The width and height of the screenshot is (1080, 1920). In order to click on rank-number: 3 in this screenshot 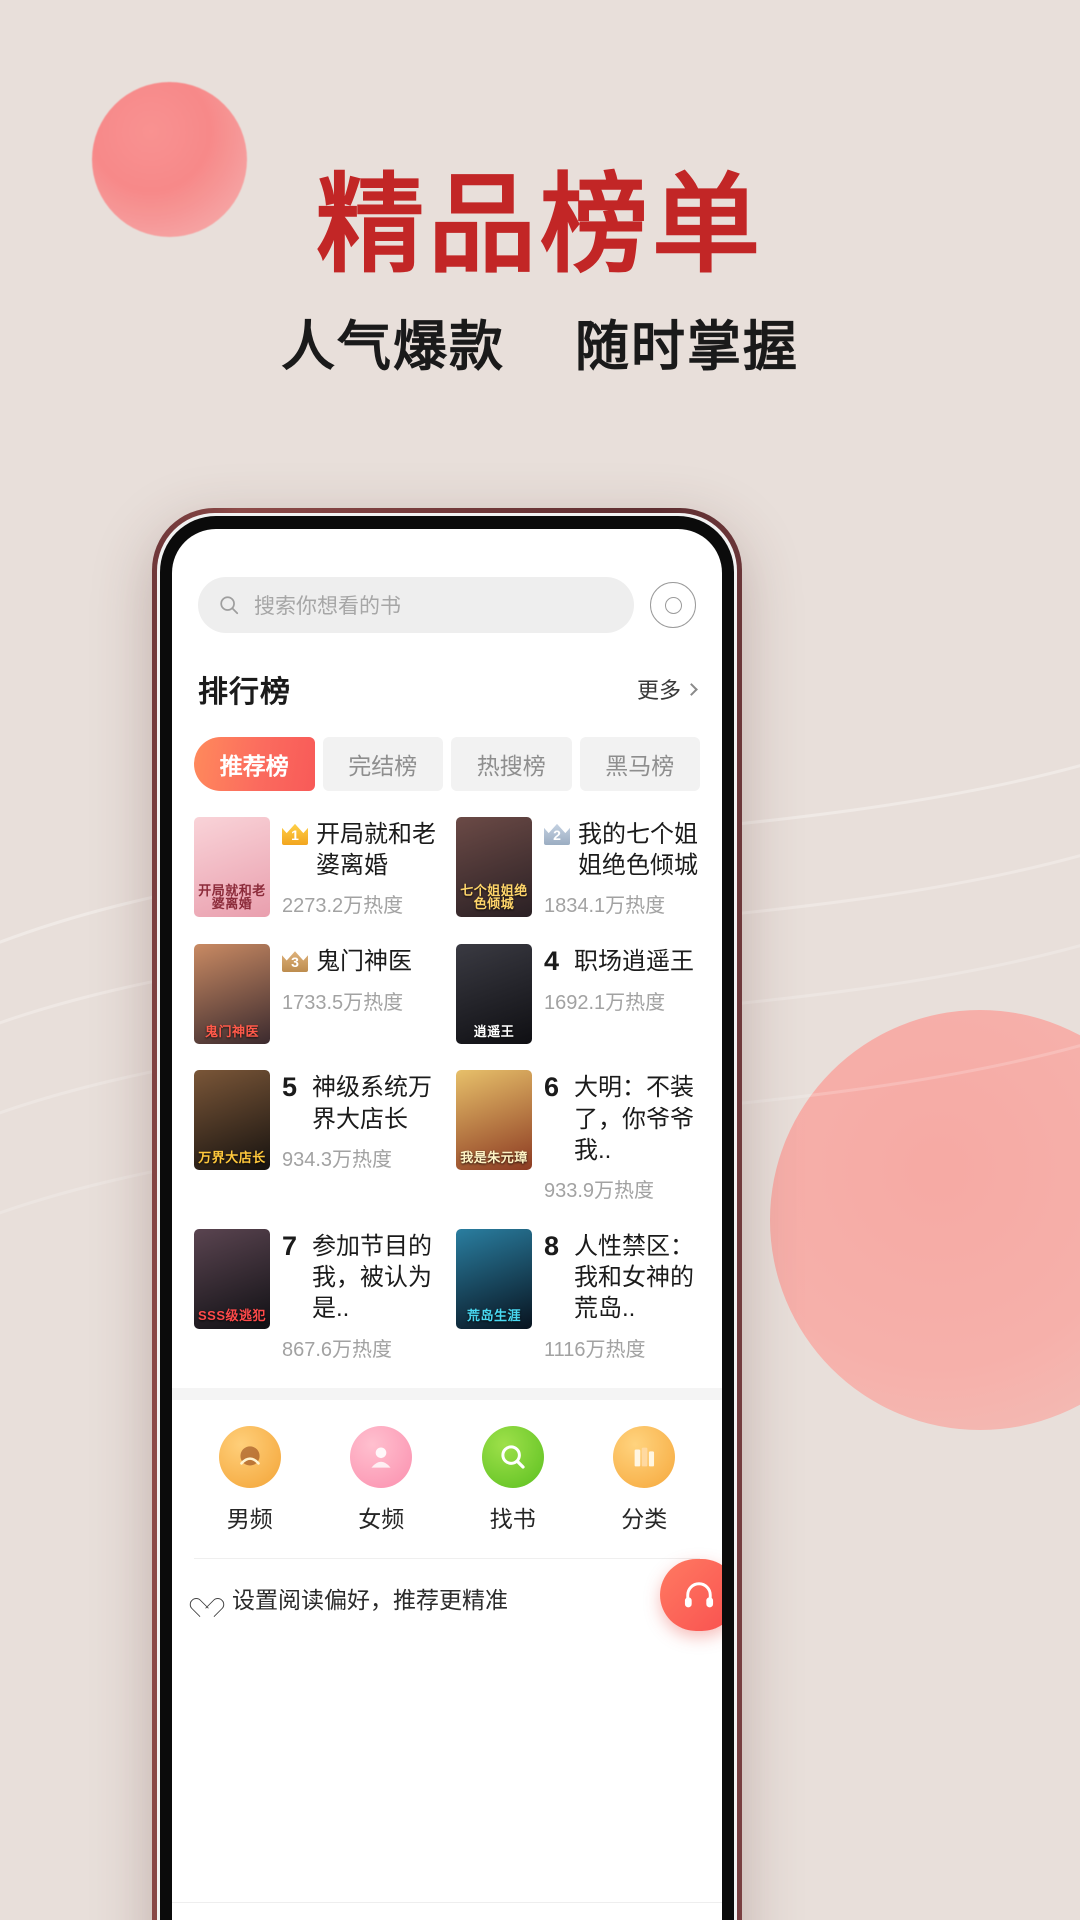, I will do `click(295, 962)`.